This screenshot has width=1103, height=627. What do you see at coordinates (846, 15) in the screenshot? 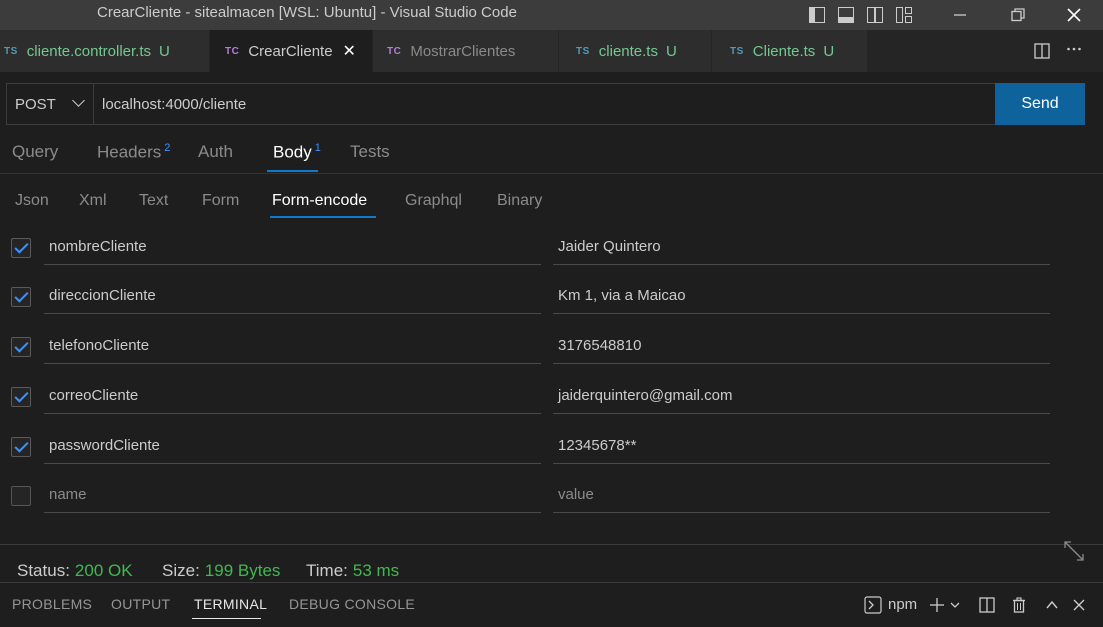
I see `toggle-panel-icon` at bounding box center [846, 15].